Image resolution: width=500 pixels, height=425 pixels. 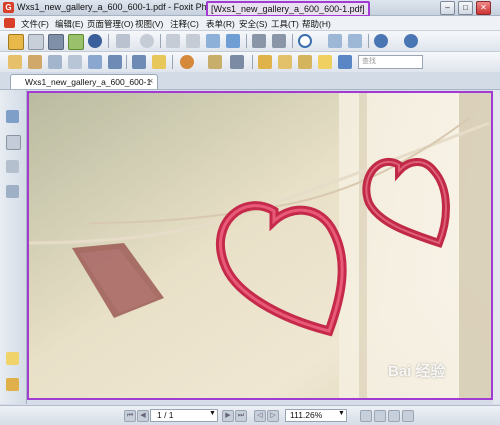 I want to click on menu-tools: 工具(T), so click(x=285, y=24).